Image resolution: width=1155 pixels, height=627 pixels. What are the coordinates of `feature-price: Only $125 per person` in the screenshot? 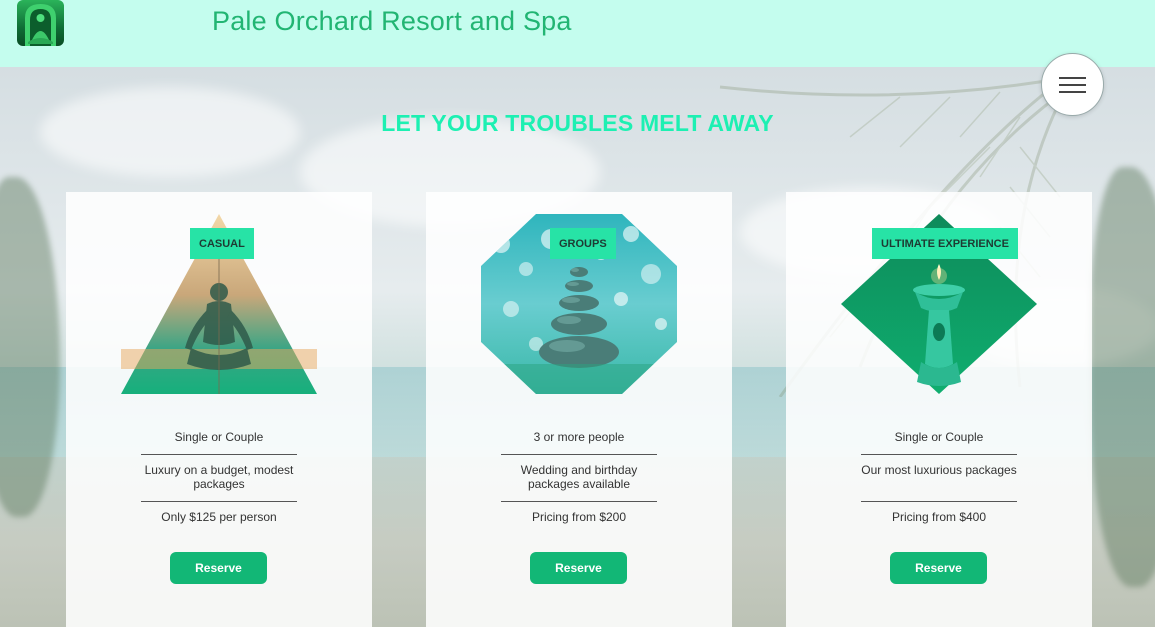 It's located at (219, 517).